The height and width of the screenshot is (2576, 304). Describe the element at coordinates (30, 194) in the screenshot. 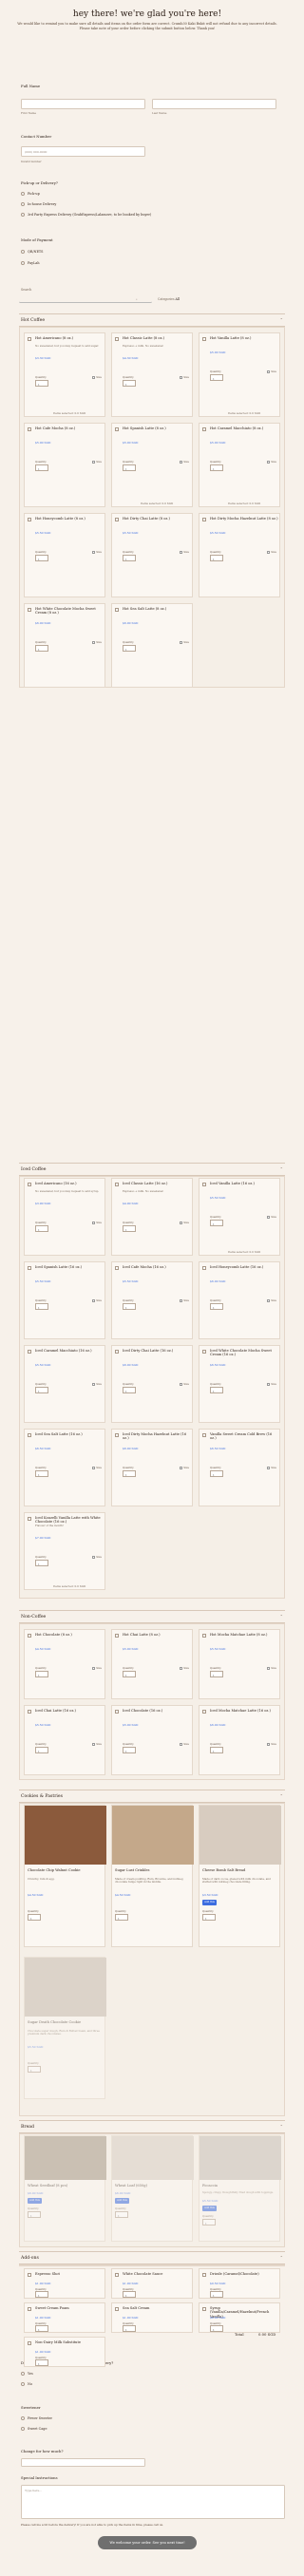

I see `pickup-option-1: Pick-up` at that location.